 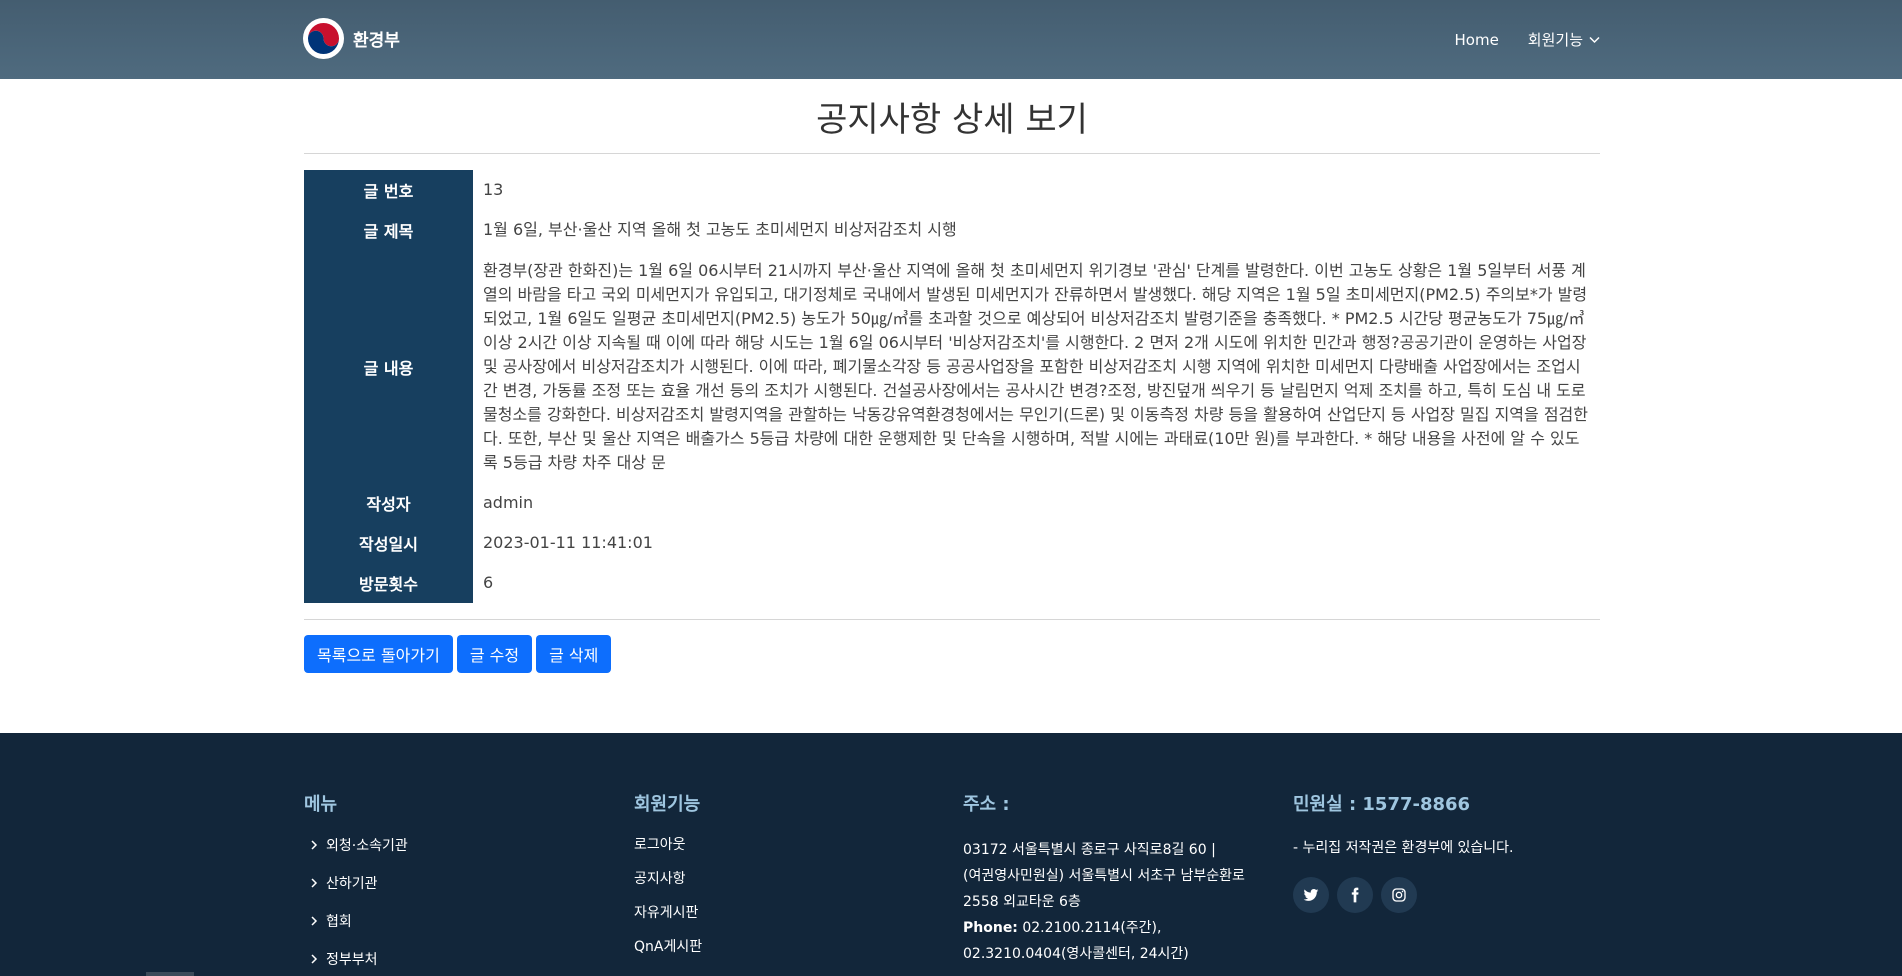 What do you see at coordinates (352, 884) in the screenshot?
I see `footer-menu-item-label: 산하기관` at bounding box center [352, 884].